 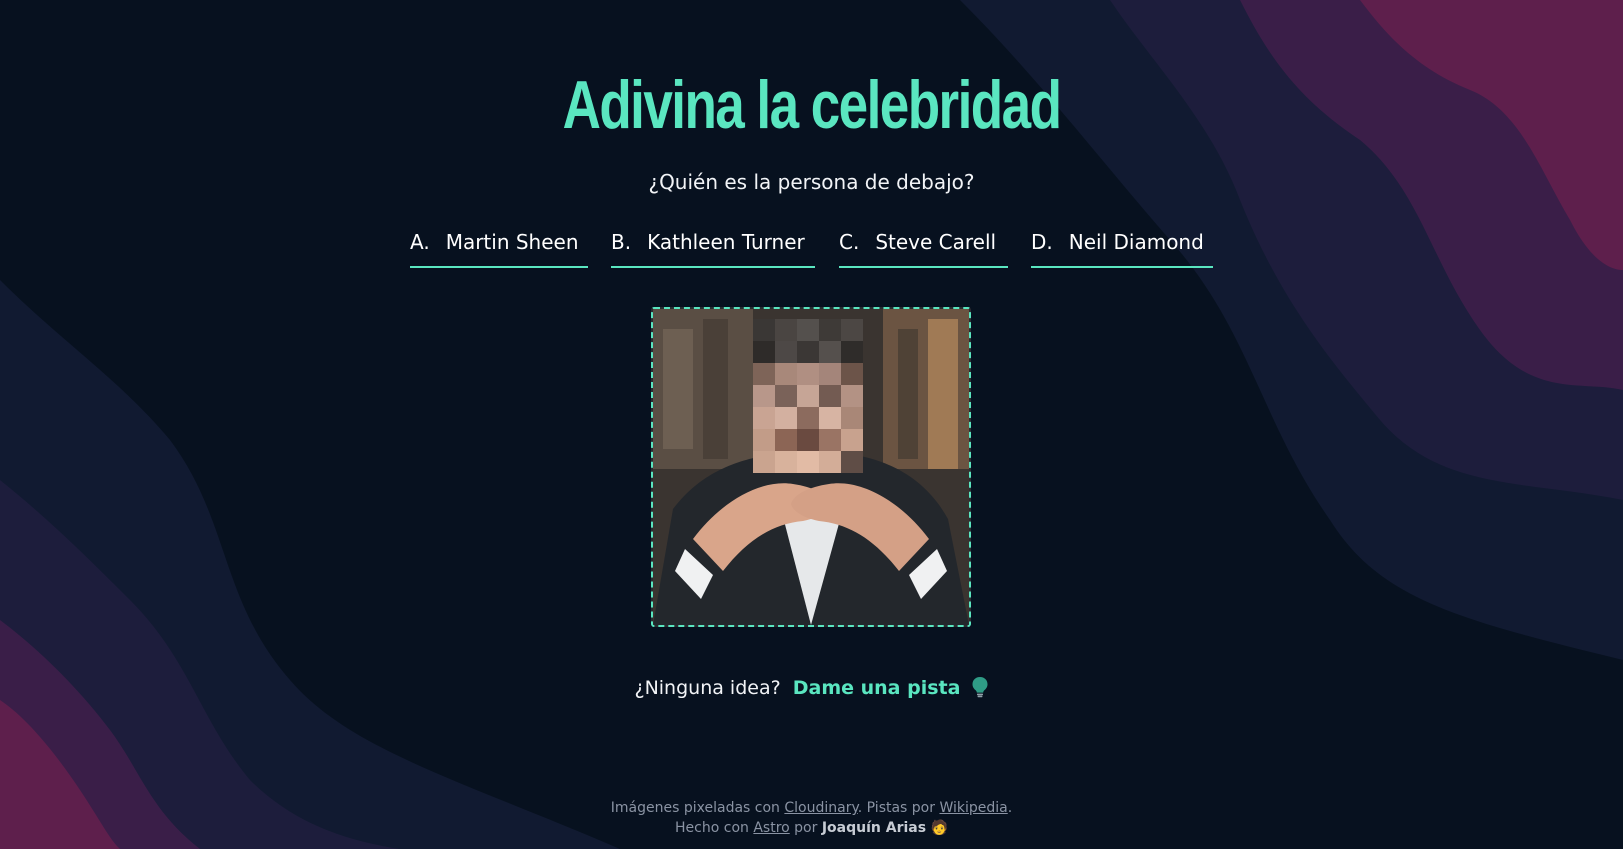 I want to click on option-label: Neil Diamond, so click(x=1136, y=242).